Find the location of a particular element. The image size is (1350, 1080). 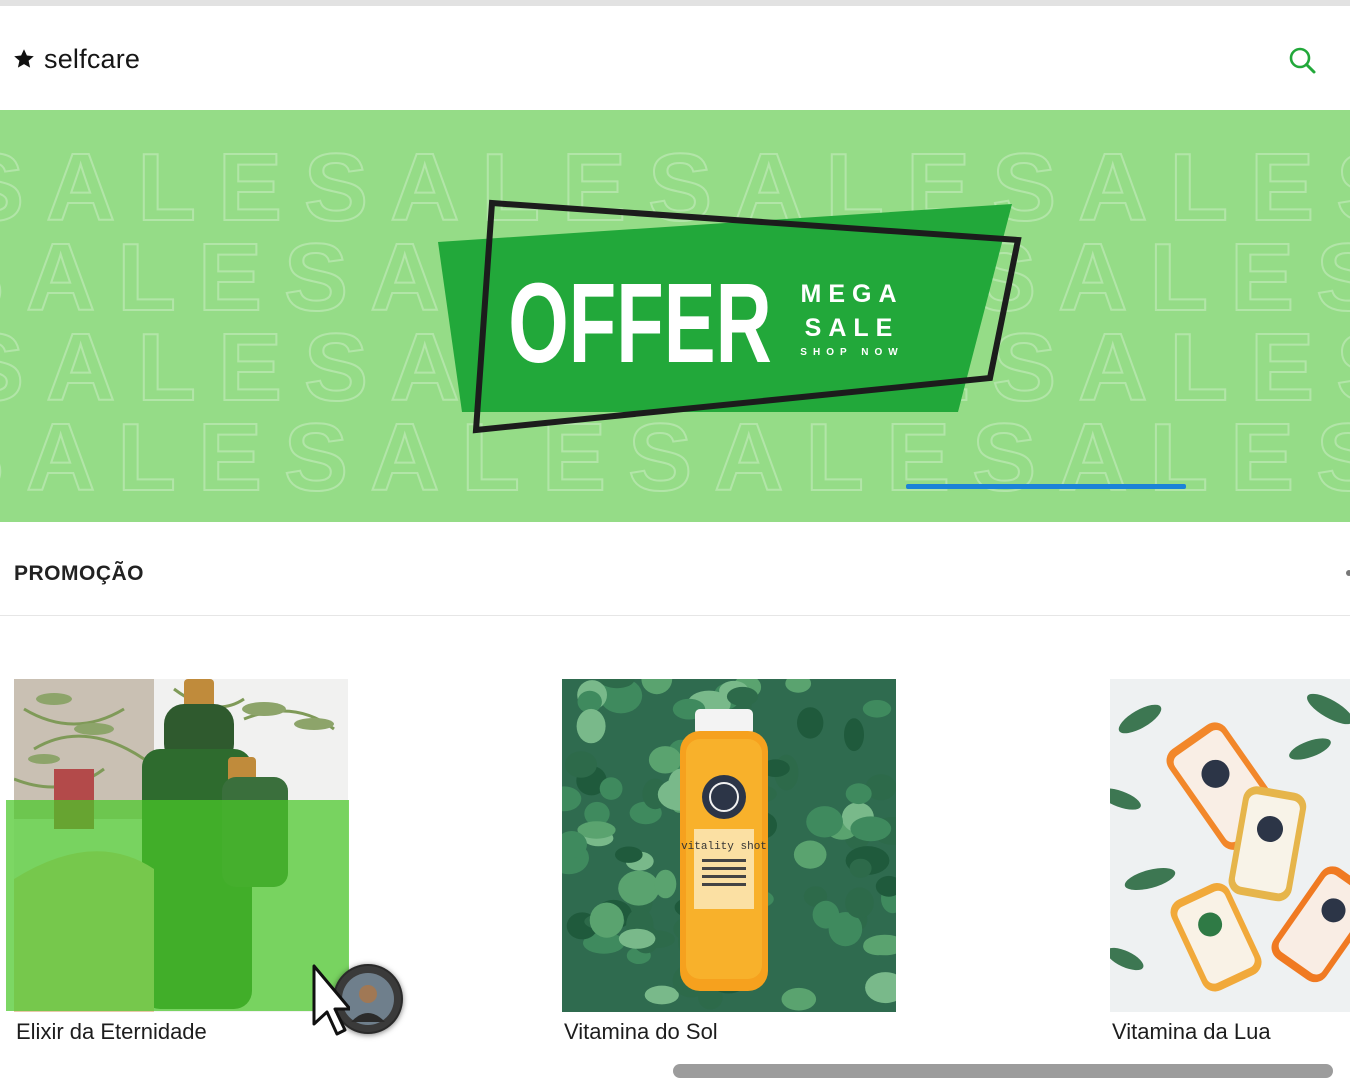

product-image: vitality shot is located at coordinates (729, 845).